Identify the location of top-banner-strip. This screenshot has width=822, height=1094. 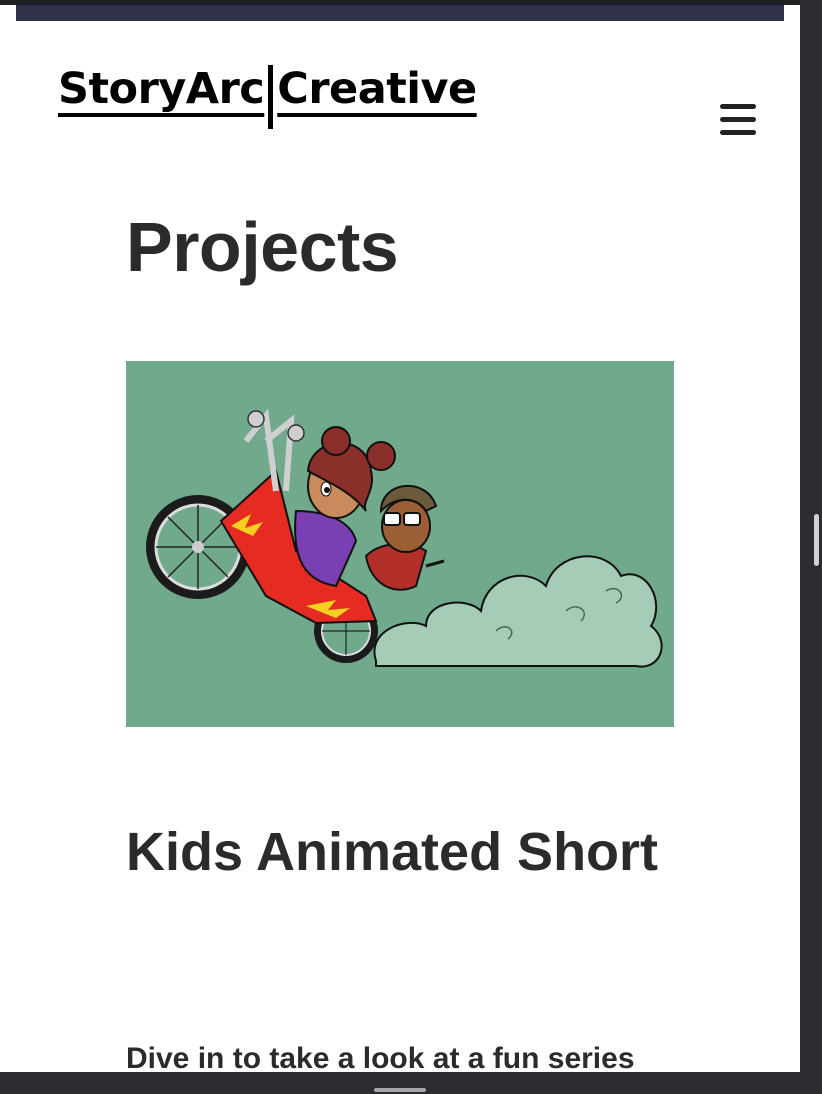
(400, 13).